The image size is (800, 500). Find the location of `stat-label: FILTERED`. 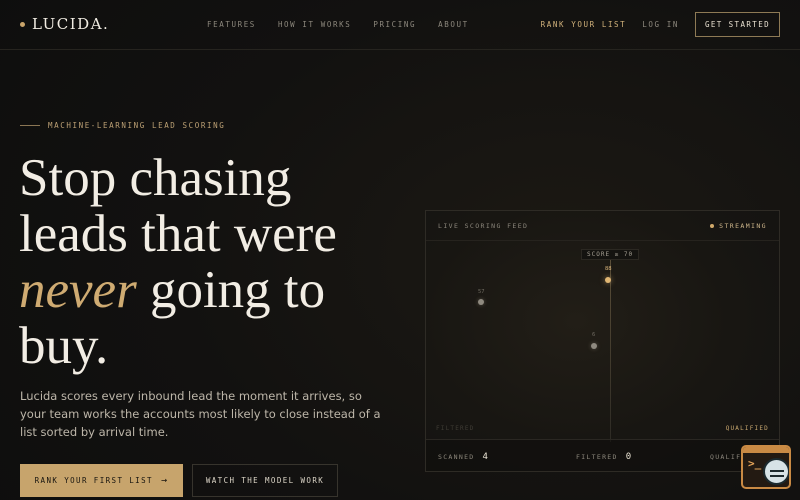

stat-label: FILTERED is located at coordinates (597, 457).